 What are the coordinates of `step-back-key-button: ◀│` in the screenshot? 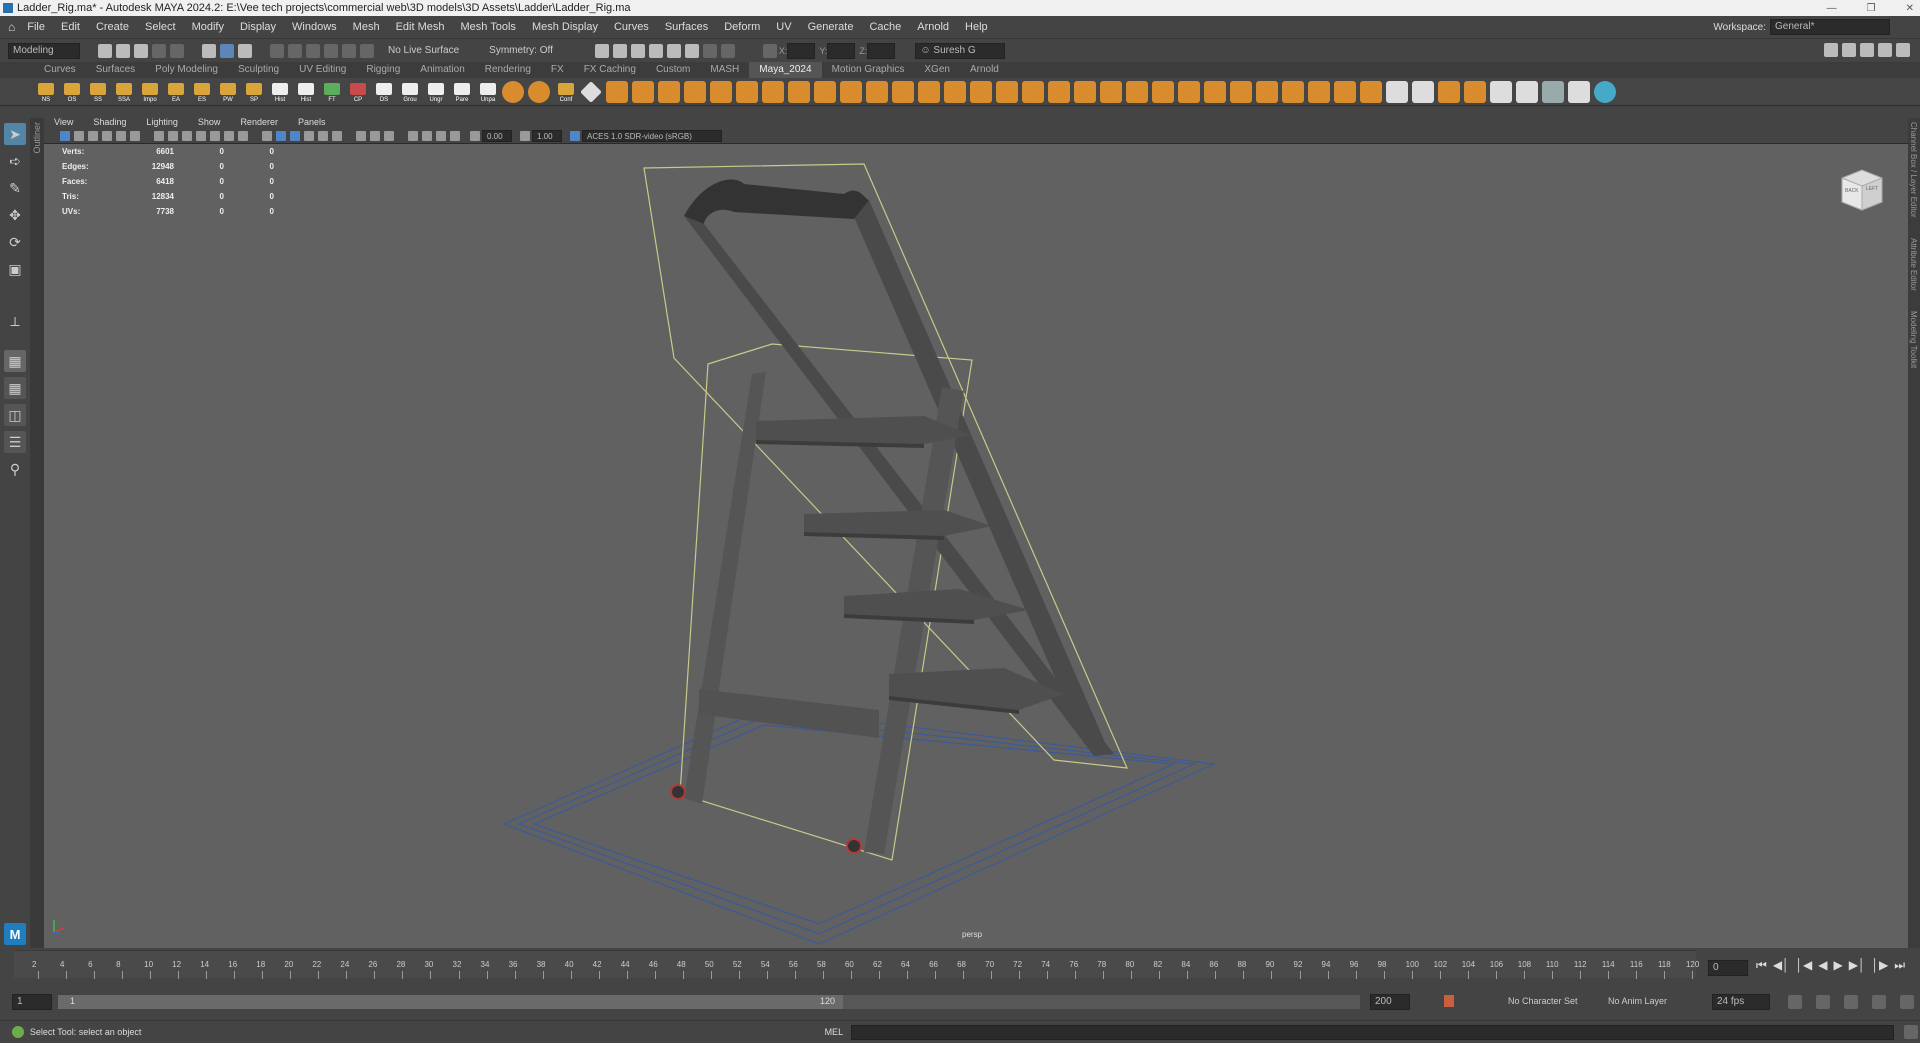 It's located at (1781, 965).